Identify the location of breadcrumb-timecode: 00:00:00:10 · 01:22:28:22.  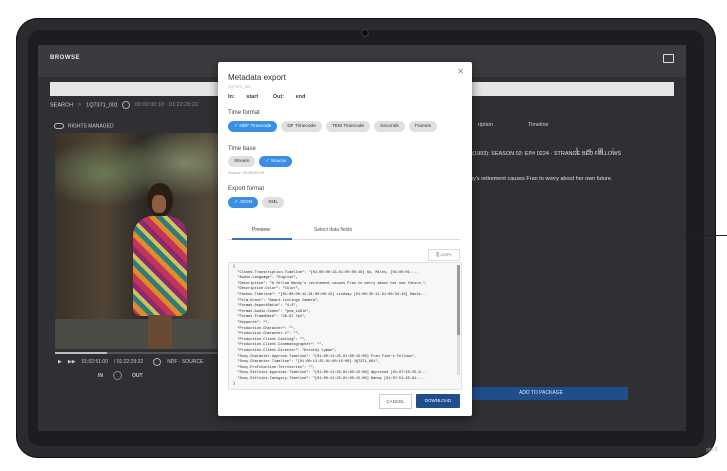
(166, 105).